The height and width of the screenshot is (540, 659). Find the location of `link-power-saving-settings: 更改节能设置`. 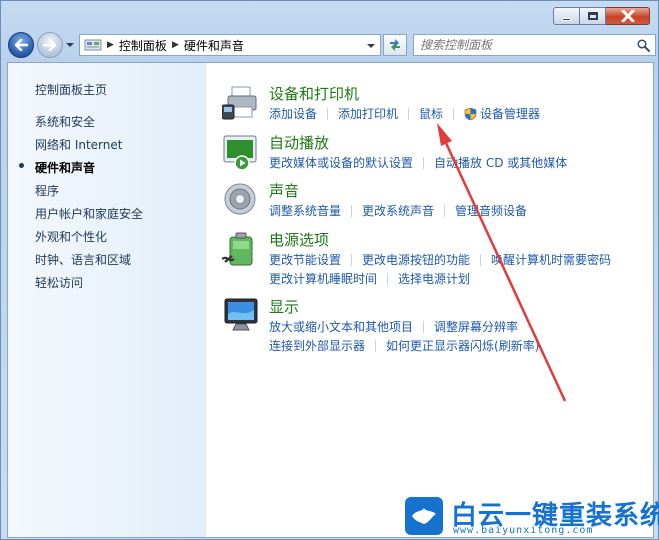

link-power-saving-settings: 更改节能设置 is located at coordinates (305, 259).